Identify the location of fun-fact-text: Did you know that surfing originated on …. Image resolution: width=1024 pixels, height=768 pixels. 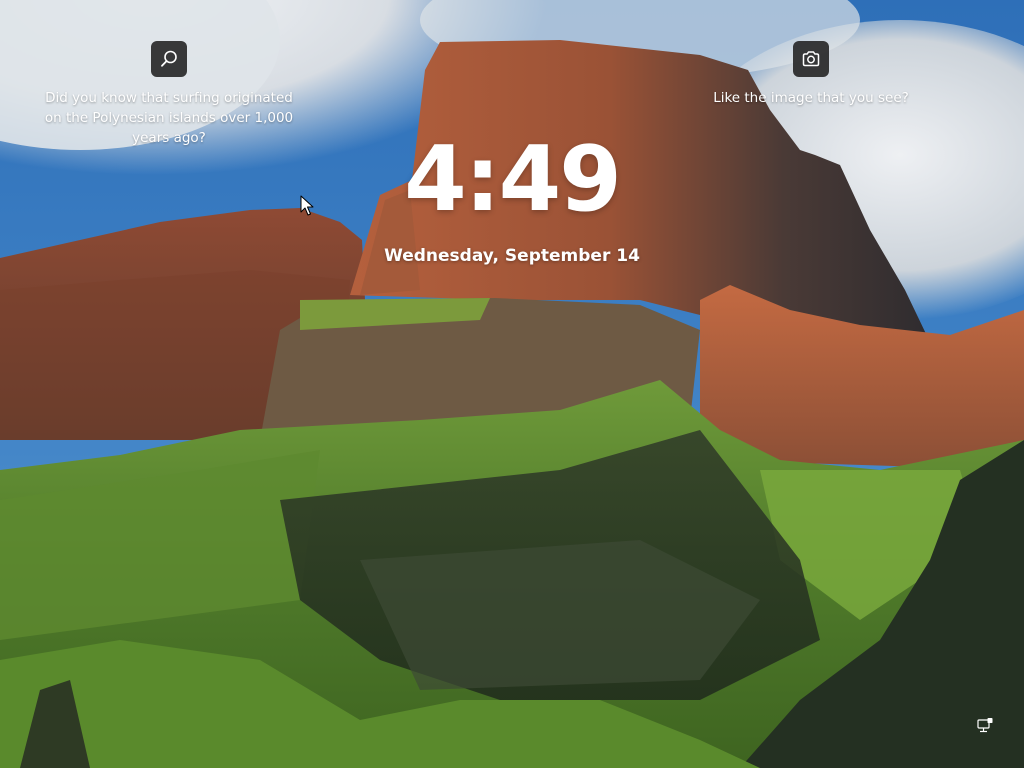
(169, 118).